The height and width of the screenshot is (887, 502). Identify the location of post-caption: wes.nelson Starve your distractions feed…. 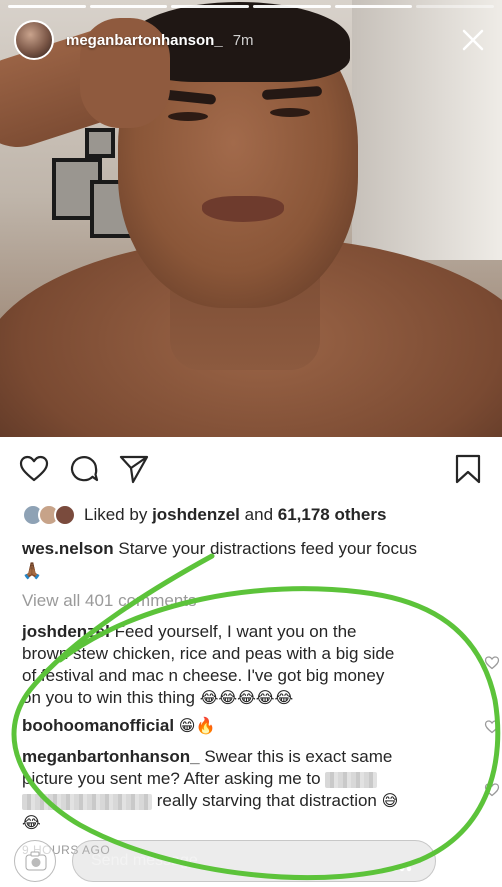
(219, 560).